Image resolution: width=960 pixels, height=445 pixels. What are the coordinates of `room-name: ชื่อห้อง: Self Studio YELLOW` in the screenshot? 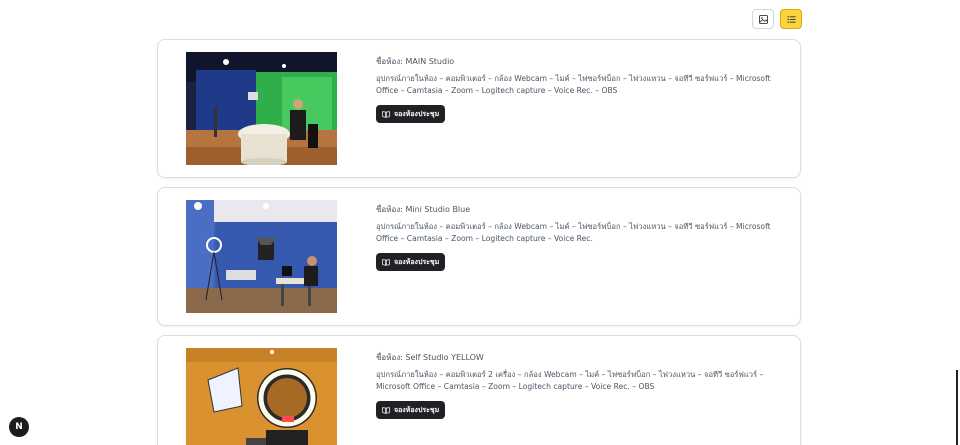 It's located at (430, 357).